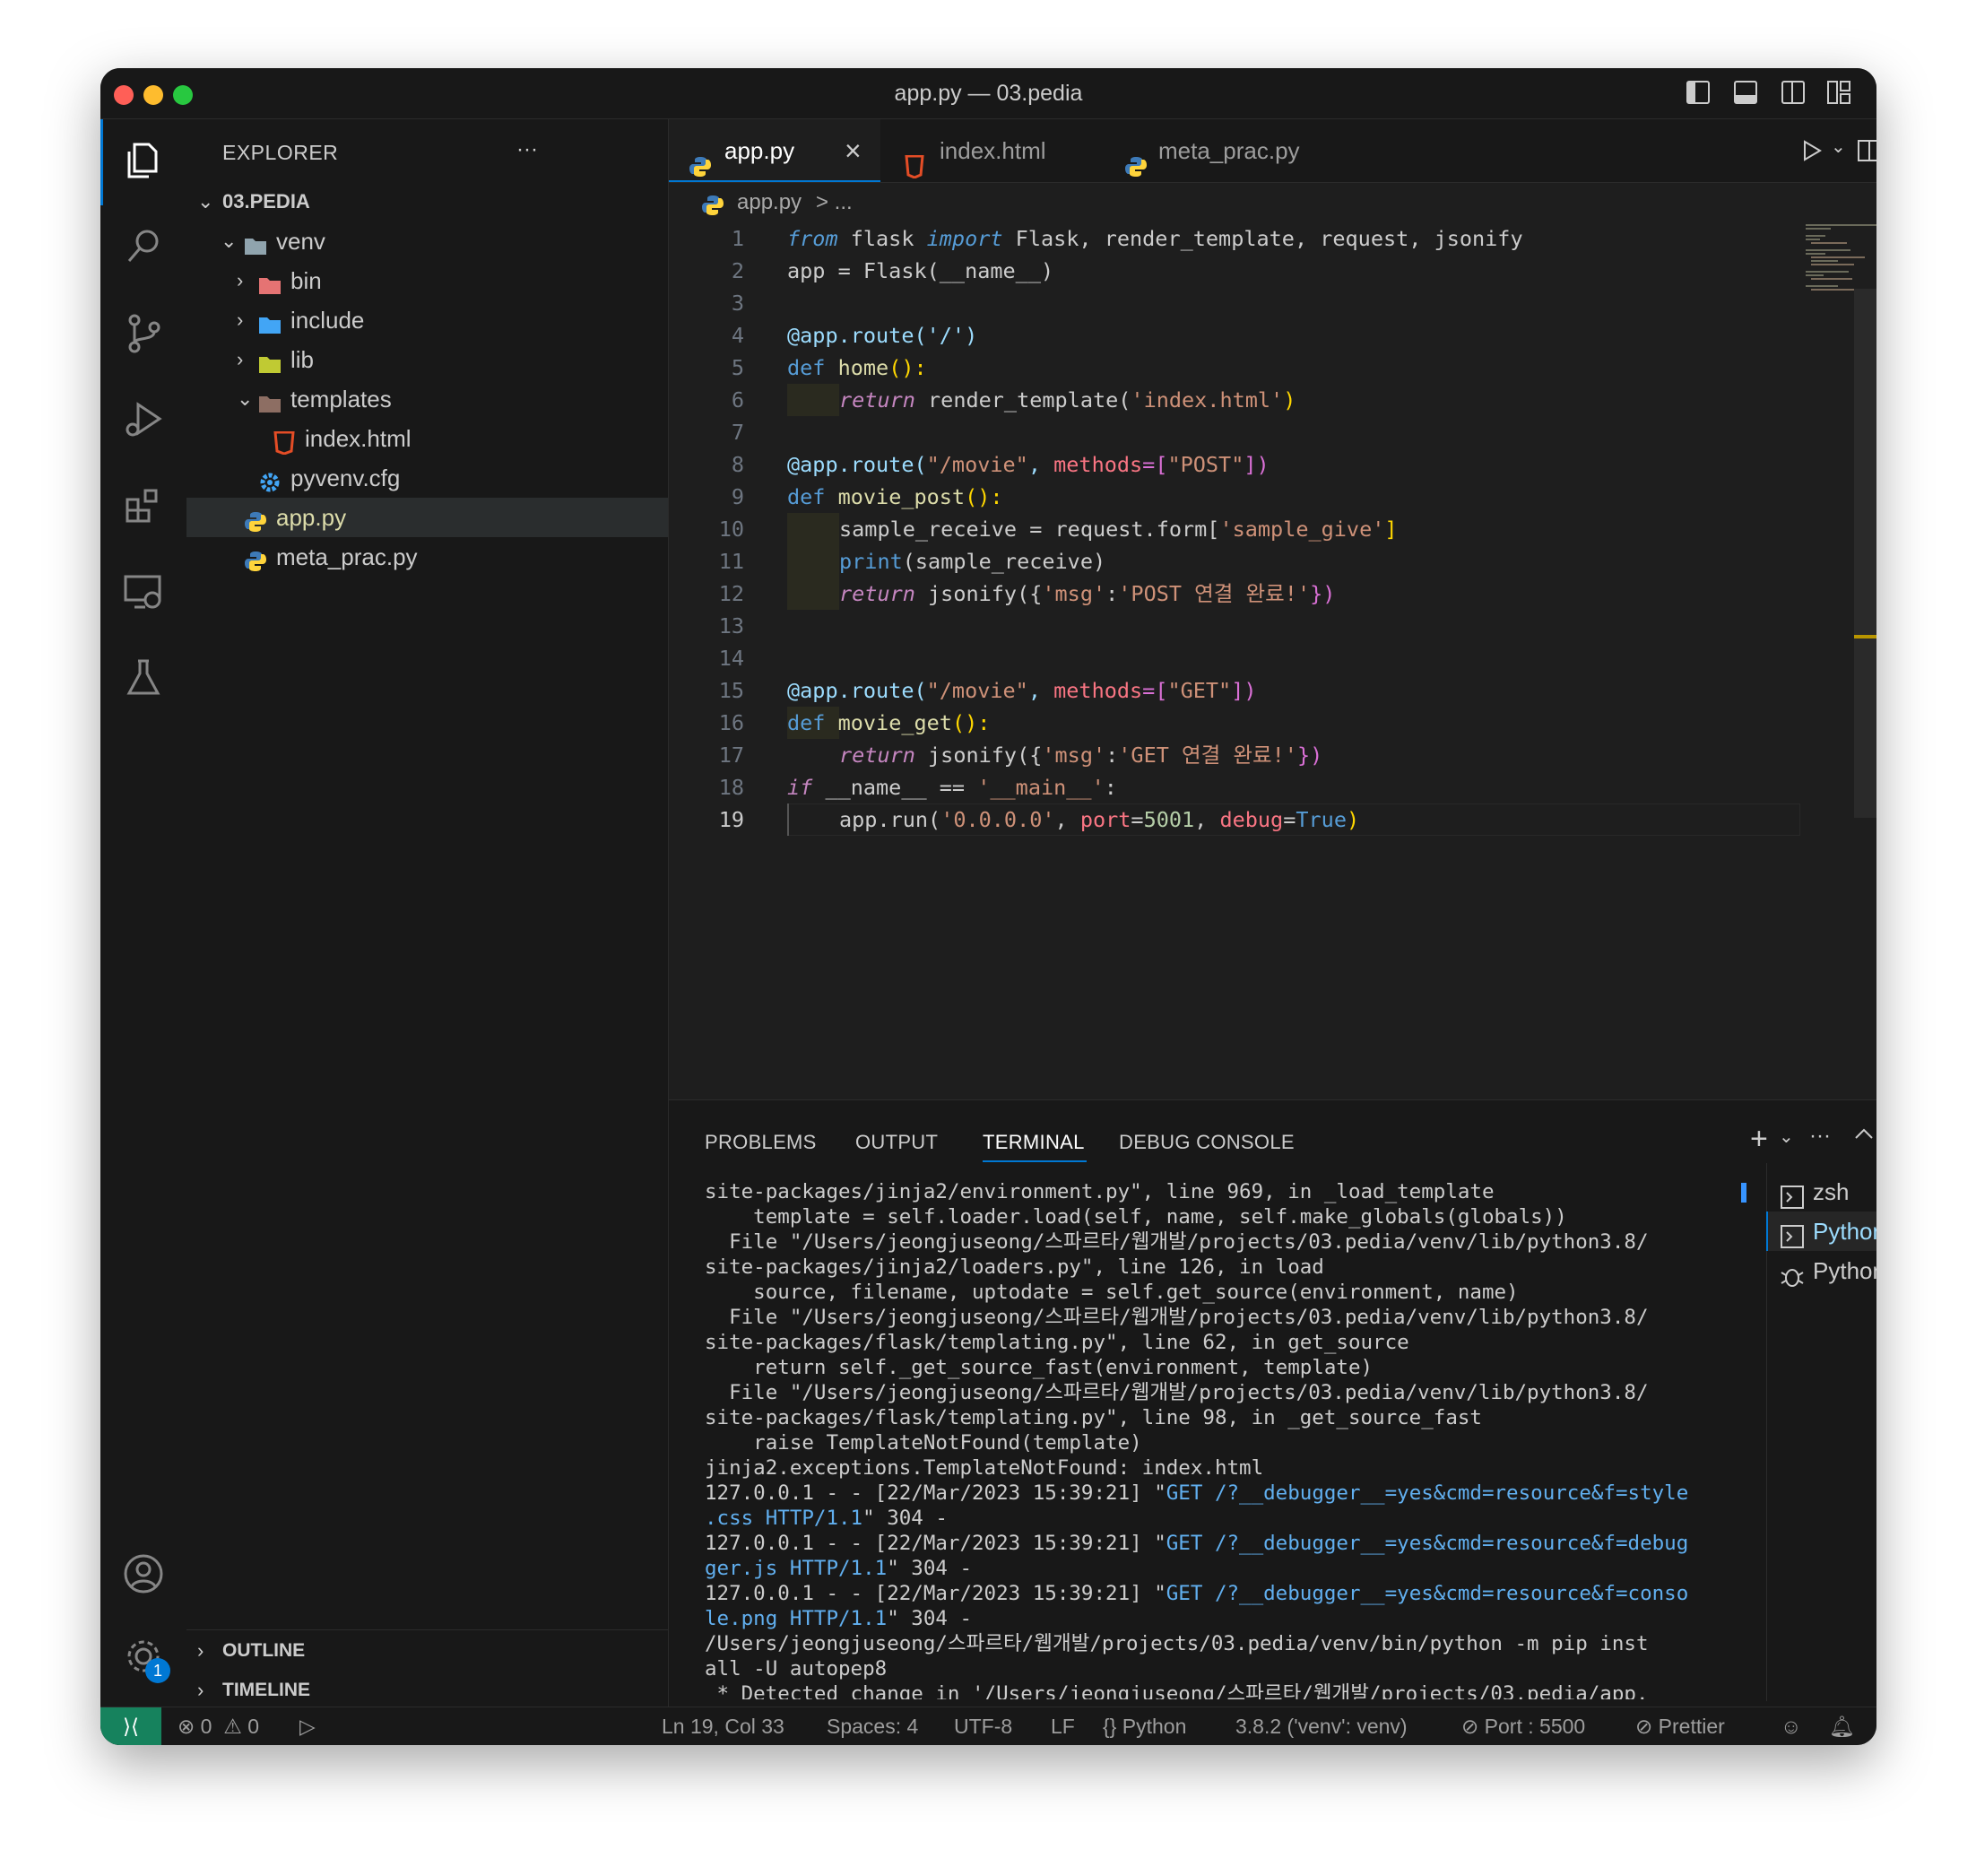 Image resolution: width=1976 pixels, height=1876 pixels. I want to click on explorer-icon, so click(144, 161).